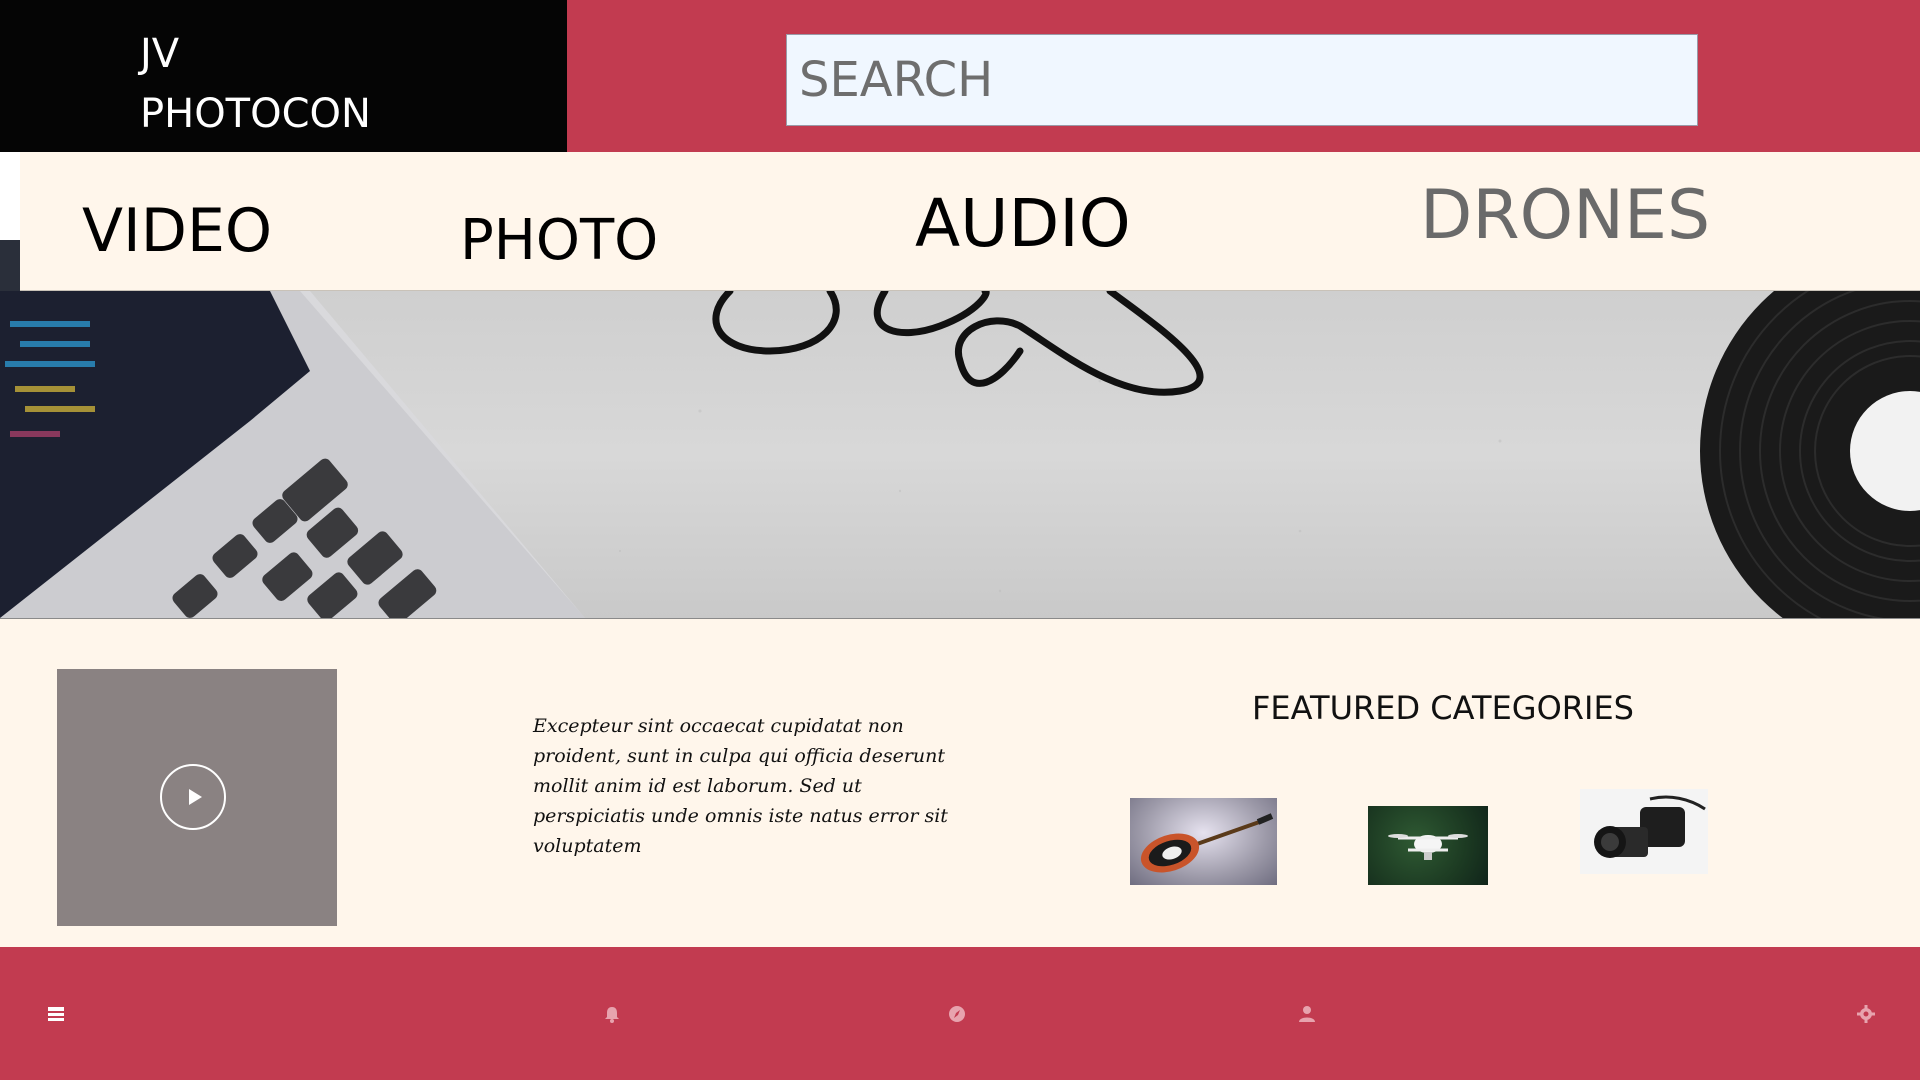 The height and width of the screenshot is (1080, 1920). I want to click on bell-icon, so click(612, 1014).